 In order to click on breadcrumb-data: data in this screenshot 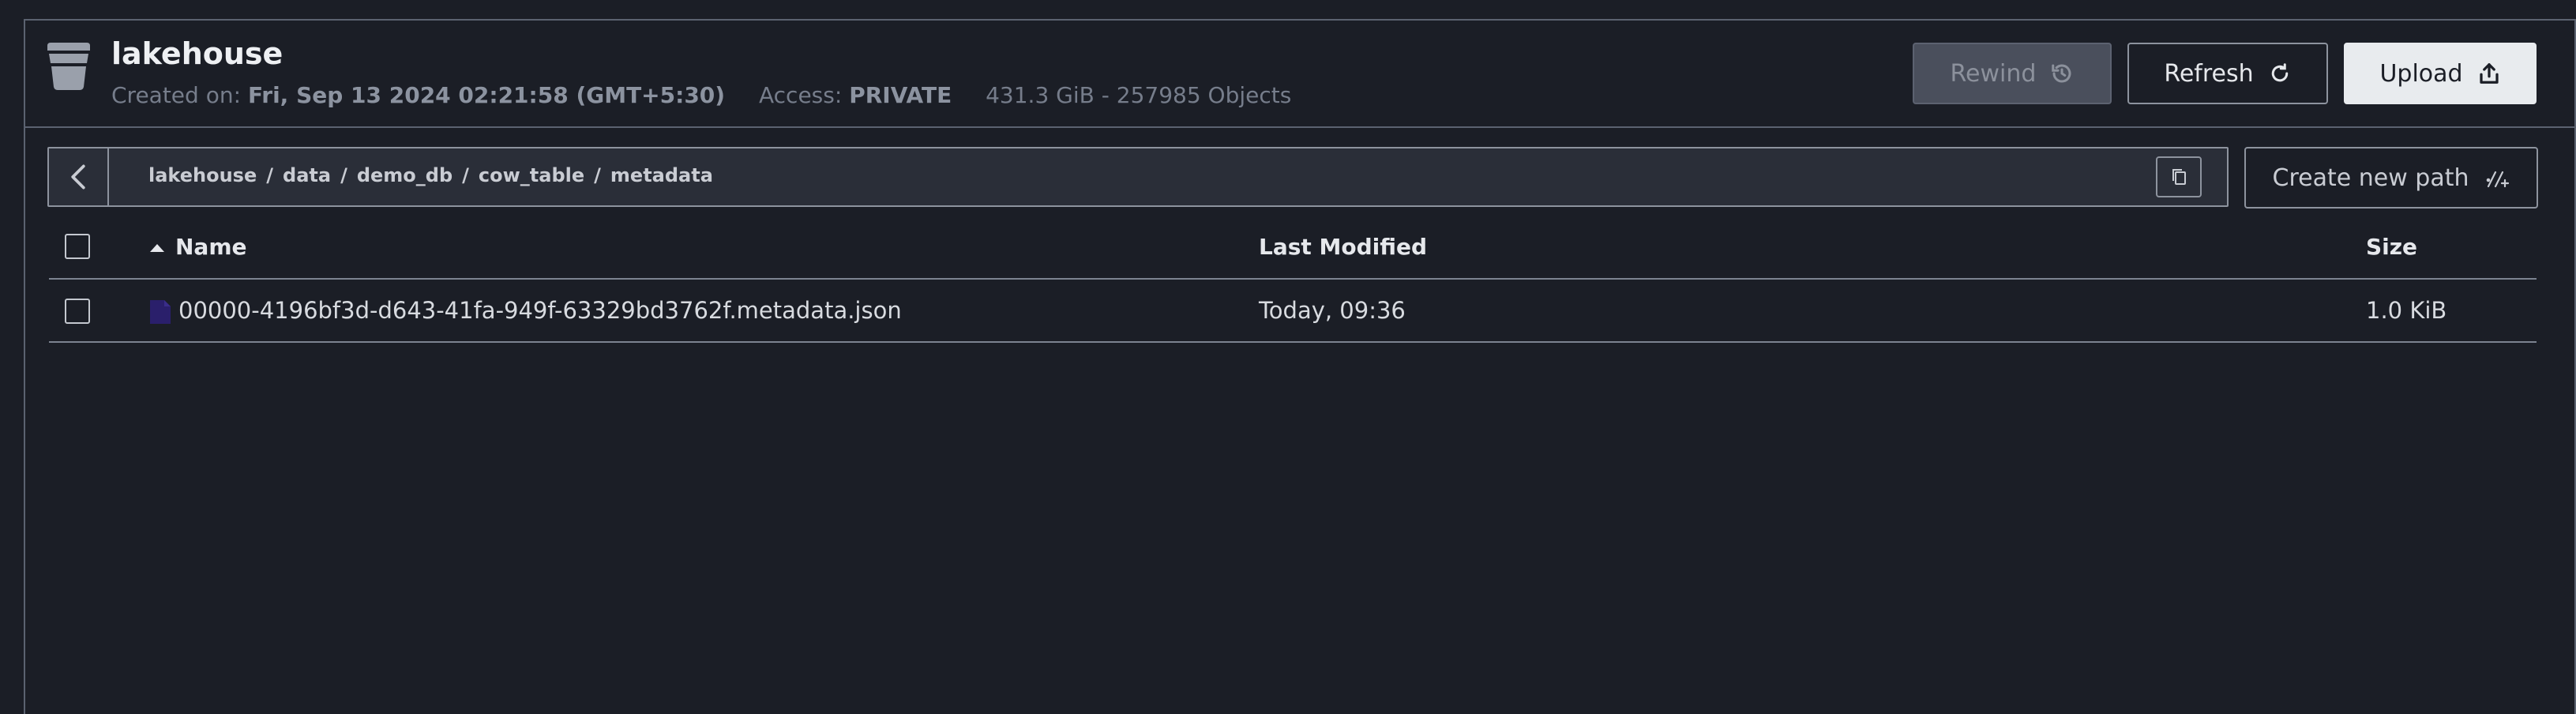, I will do `click(307, 175)`.